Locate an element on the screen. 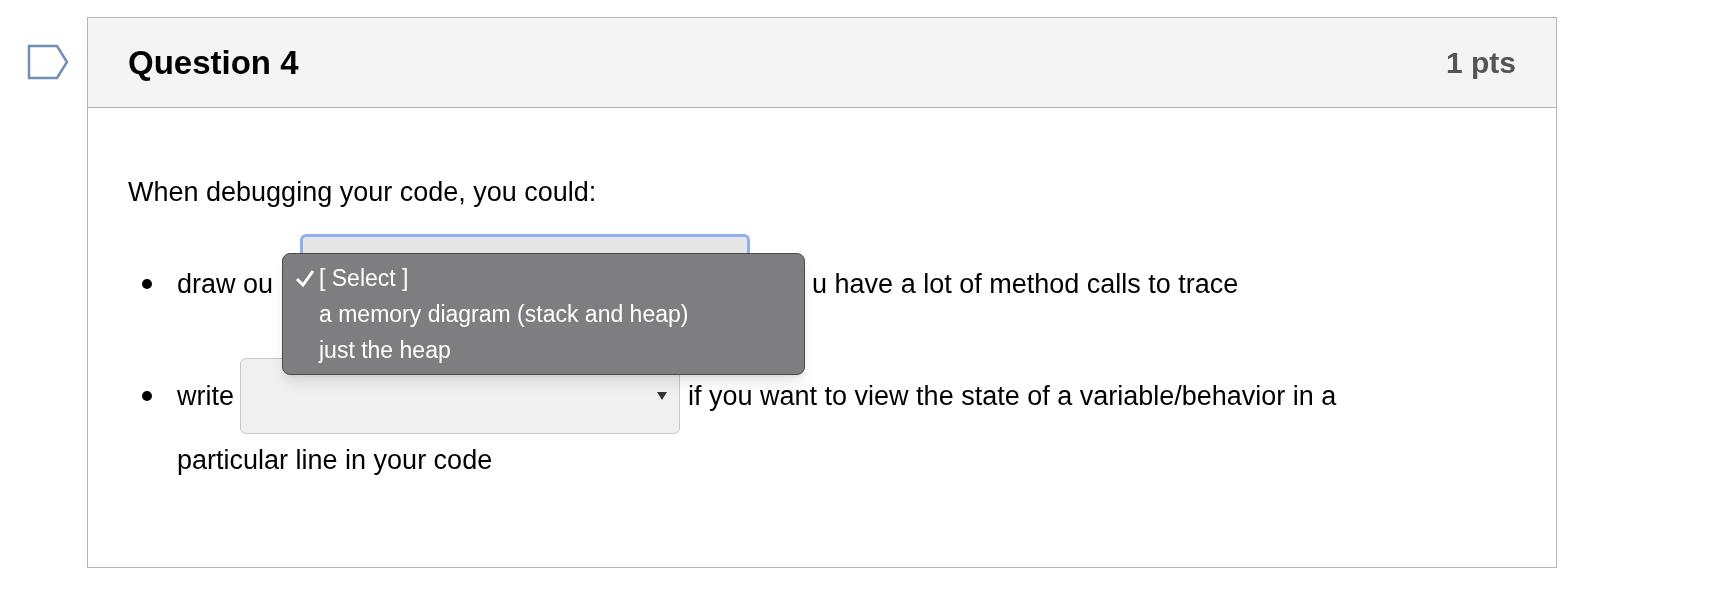 The width and height of the screenshot is (1726, 594). menu-option: [ Select ] is located at coordinates (543, 278).